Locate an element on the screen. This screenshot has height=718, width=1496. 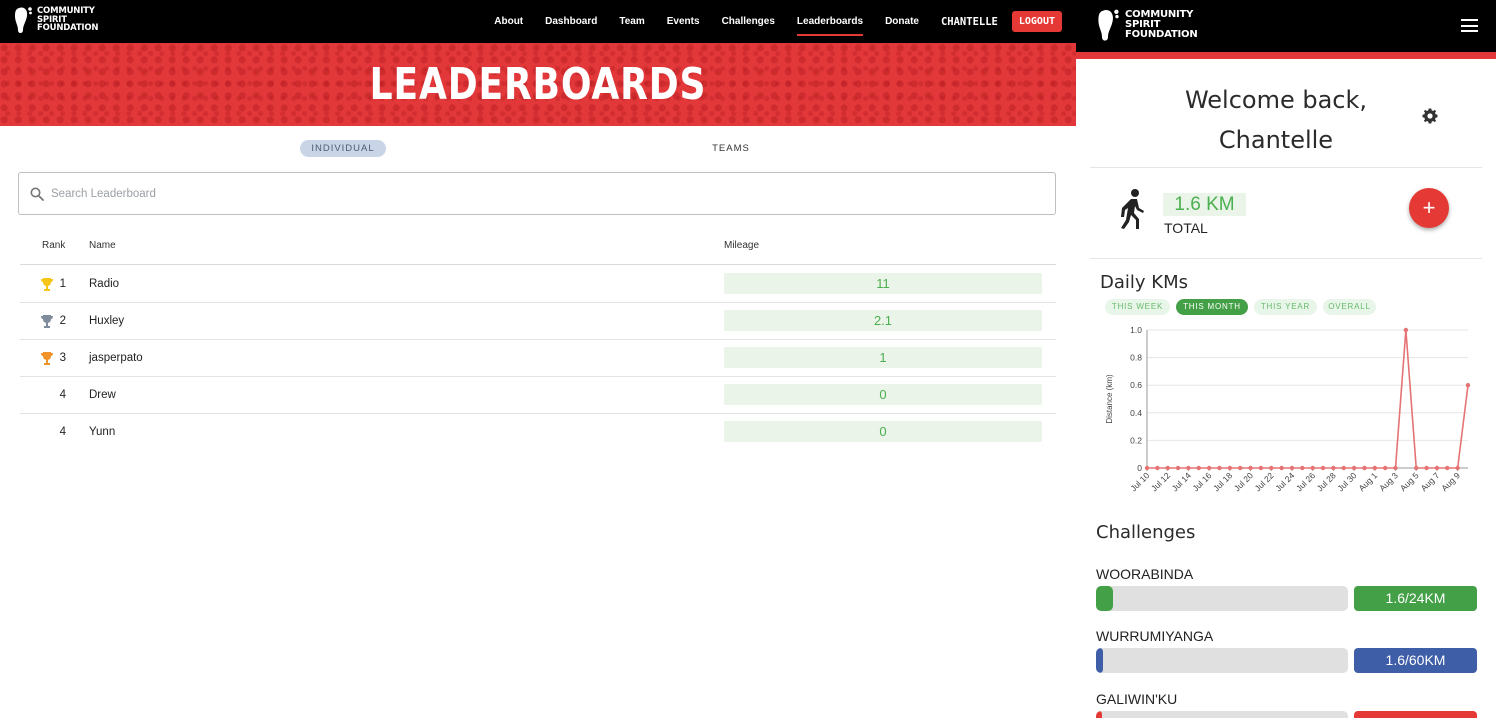
nav-dashboard: Dashboard is located at coordinates (571, 21).